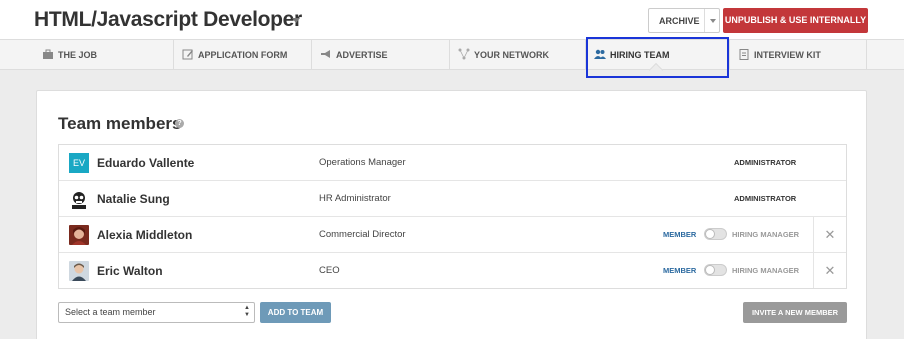 This screenshot has height=339, width=904. Describe the element at coordinates (362, 234) in the screenshot. I see `member-job-title: Commercial Director` at that location.